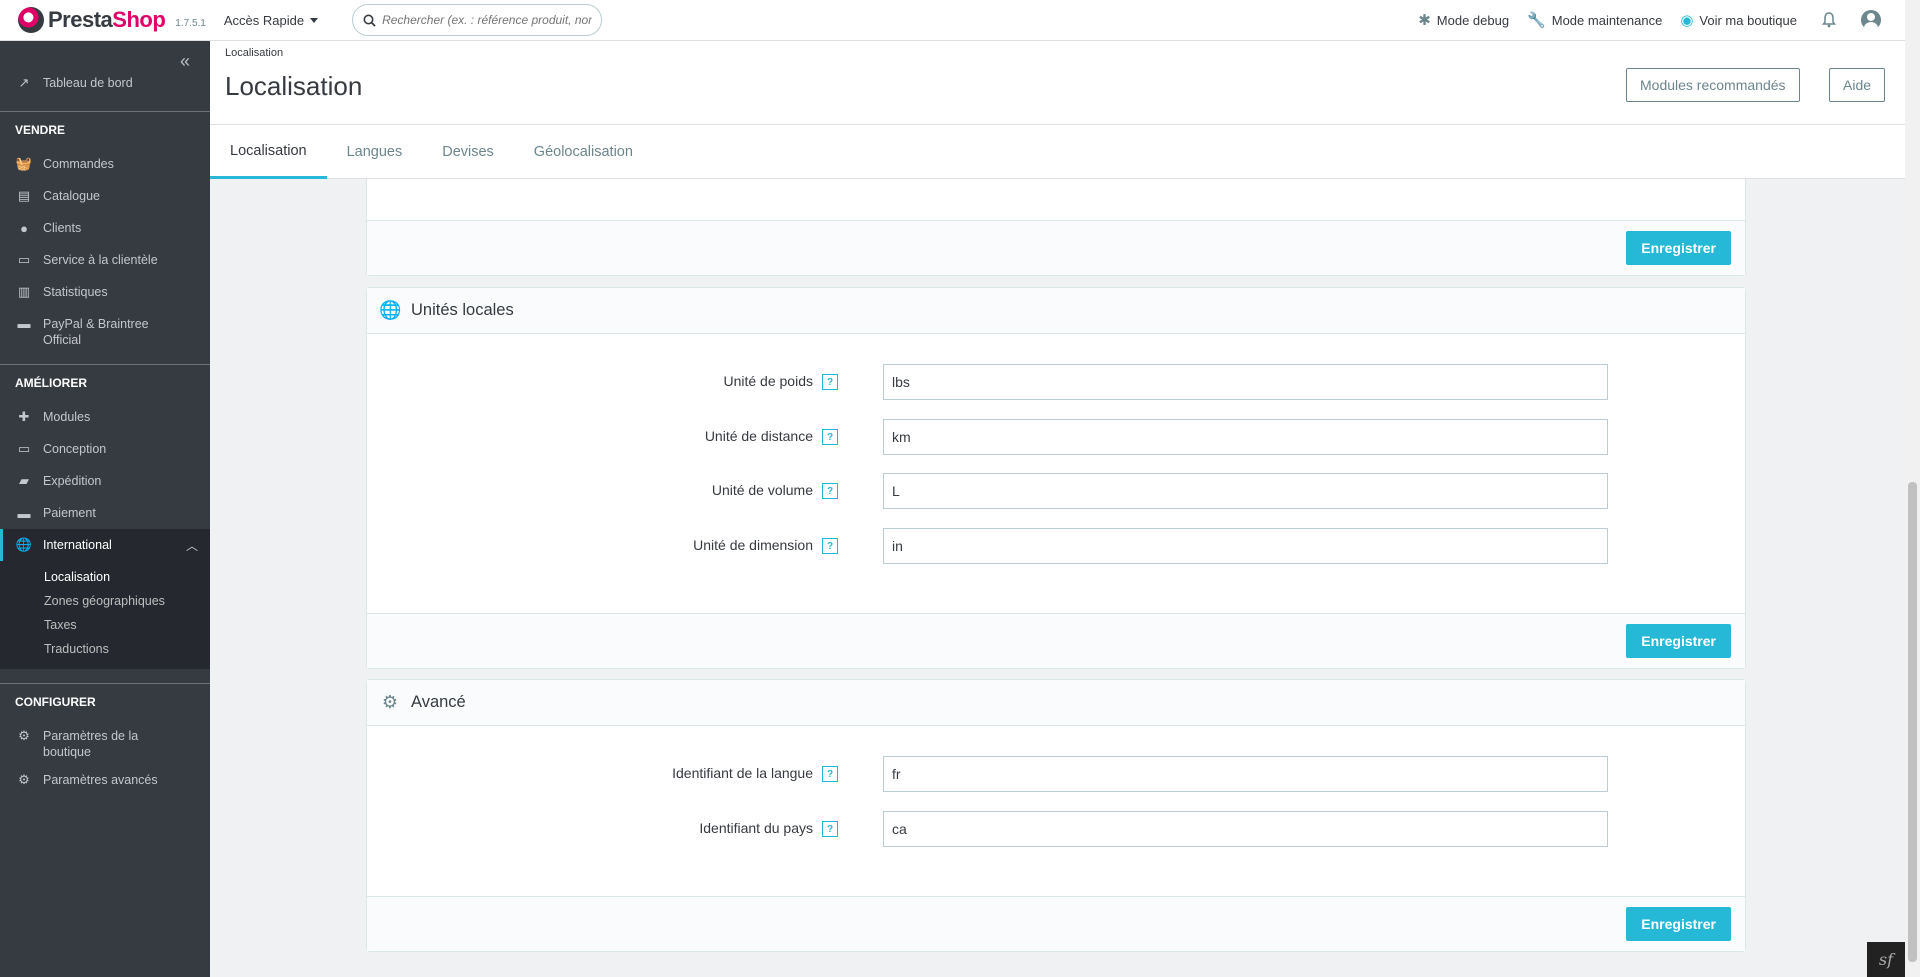 Image resolution: width=1920 pixels, height=977 pixels. I want to click on sidebar-item-label: Paiement, so click(69, 513).